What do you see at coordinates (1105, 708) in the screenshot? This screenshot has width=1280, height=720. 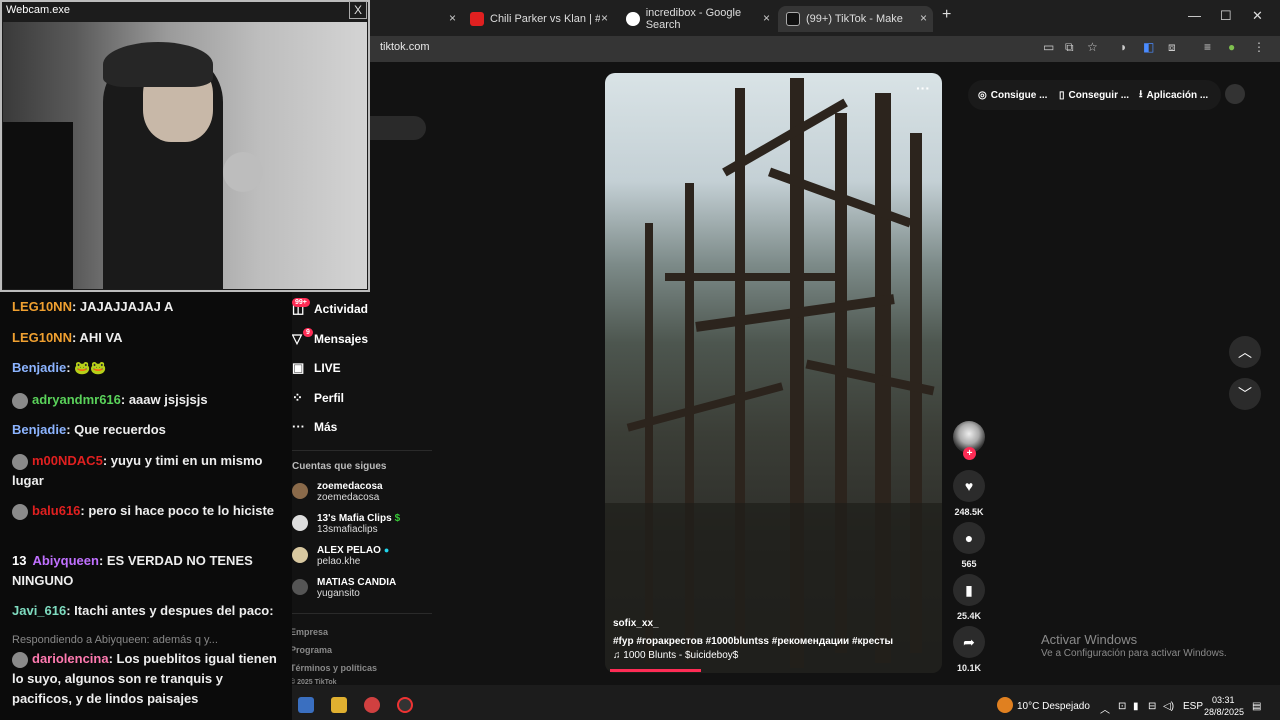 I see `tray-chevron-icon: ︿` at bounding box center [1105, 708].